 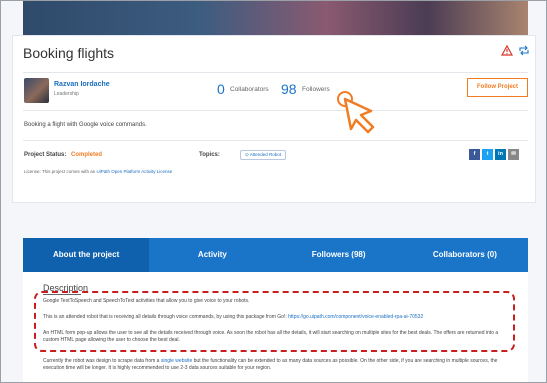 I want to click on followers-label: Followers, so click(x=316, y=89).